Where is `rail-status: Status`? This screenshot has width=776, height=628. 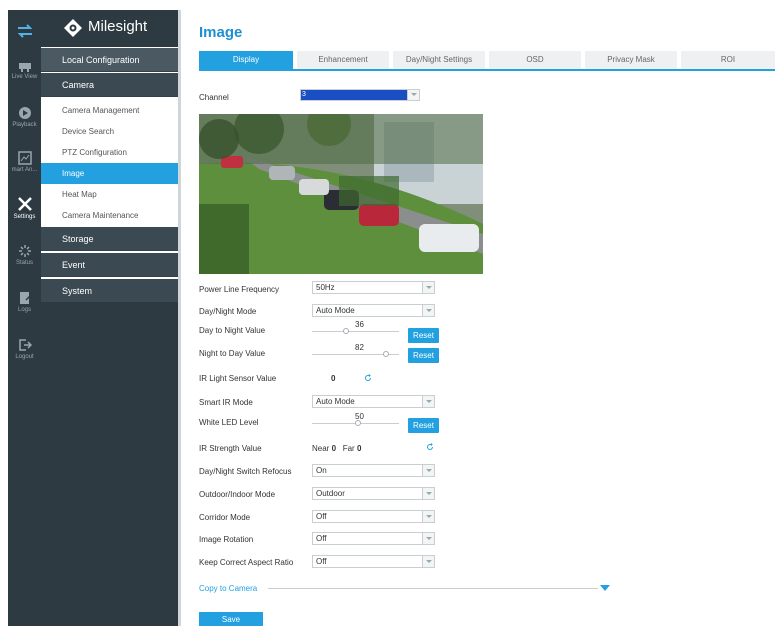 rail-status: Status is located at coordinates (24, 255).